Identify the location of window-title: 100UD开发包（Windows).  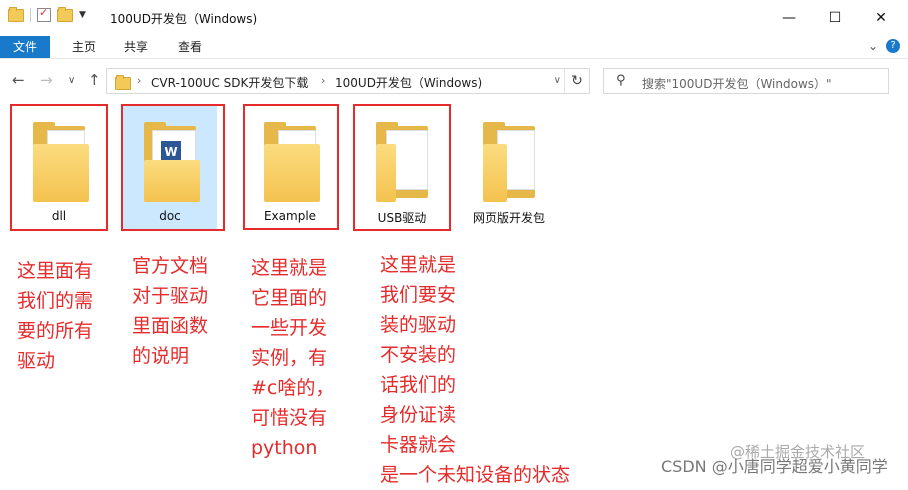
(184, 19).